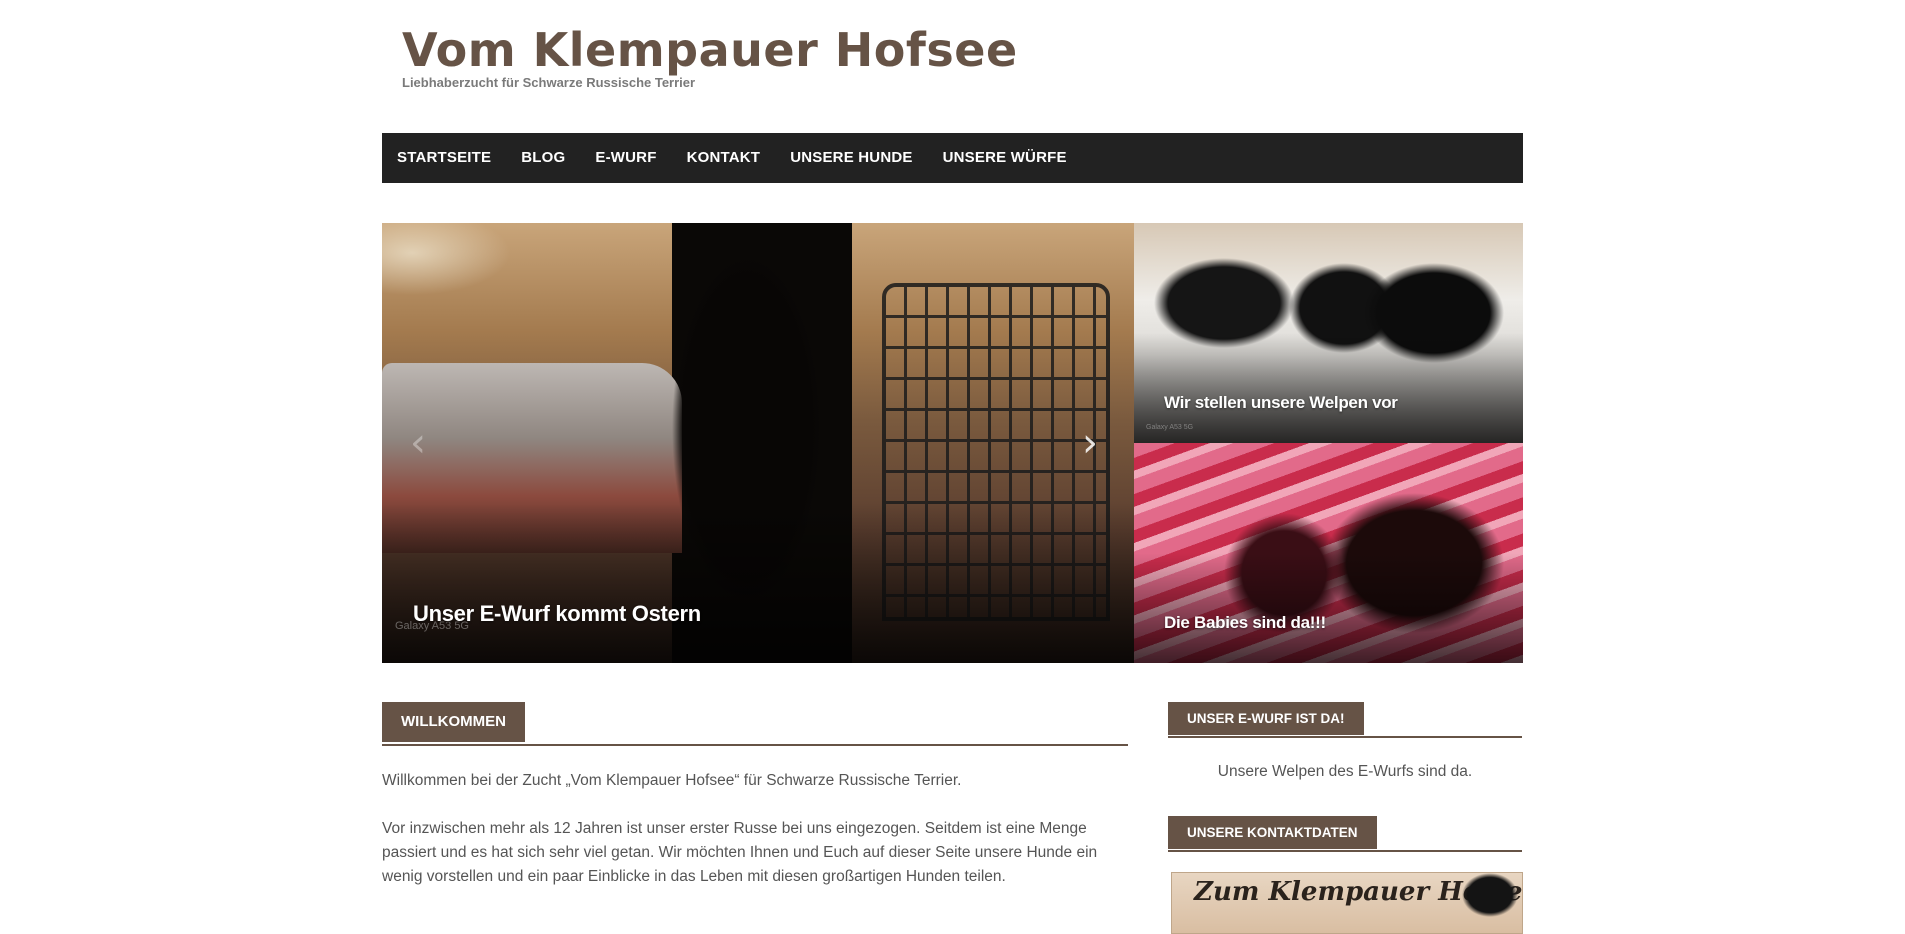 This screenshot has height=934, width=1905. What do you see at coordinates (710, 50) in the screenshot?
I see `site-title: Vom Klempauer Hofsee` at bounding box center [710, 50].